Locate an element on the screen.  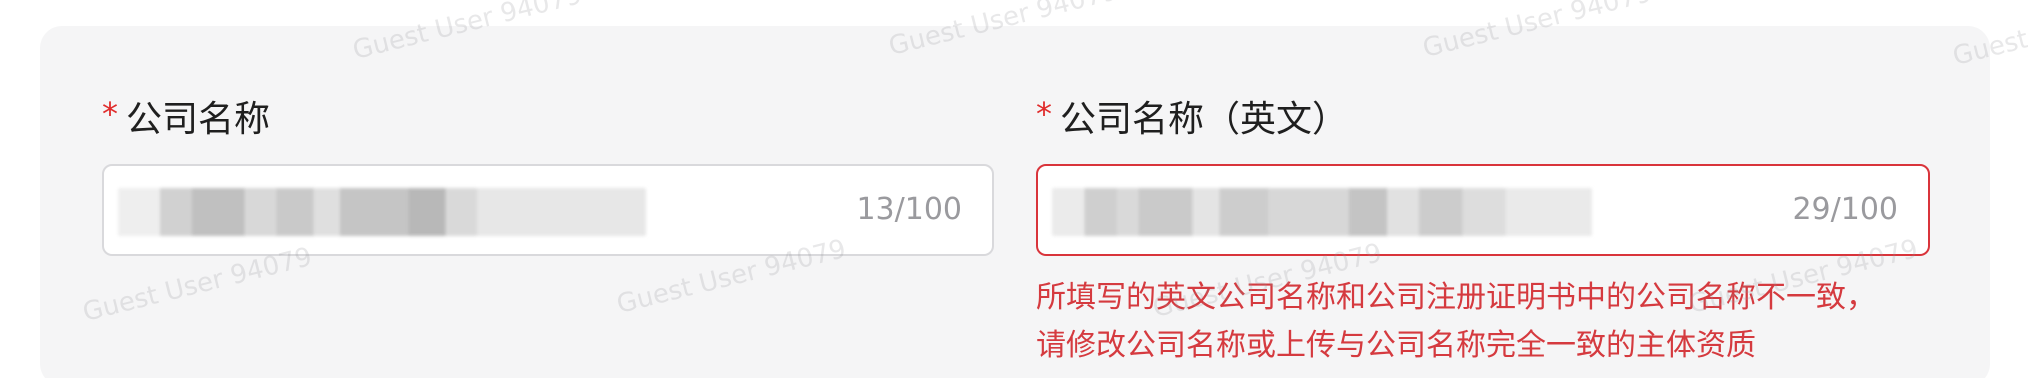
error-line-2: 请修改公司名称或上传与公司名称完全一致的主体资质 is located at coordinates (1396, 345).